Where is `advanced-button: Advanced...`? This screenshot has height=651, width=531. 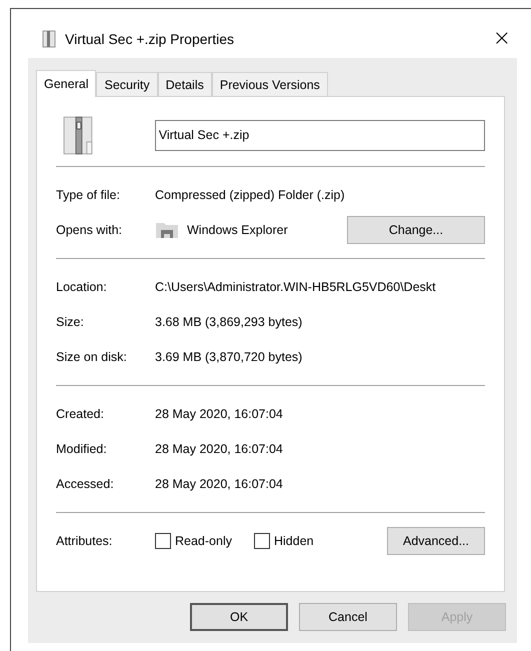
advanced-button: Advanced... is located at coordinates (436, 540).